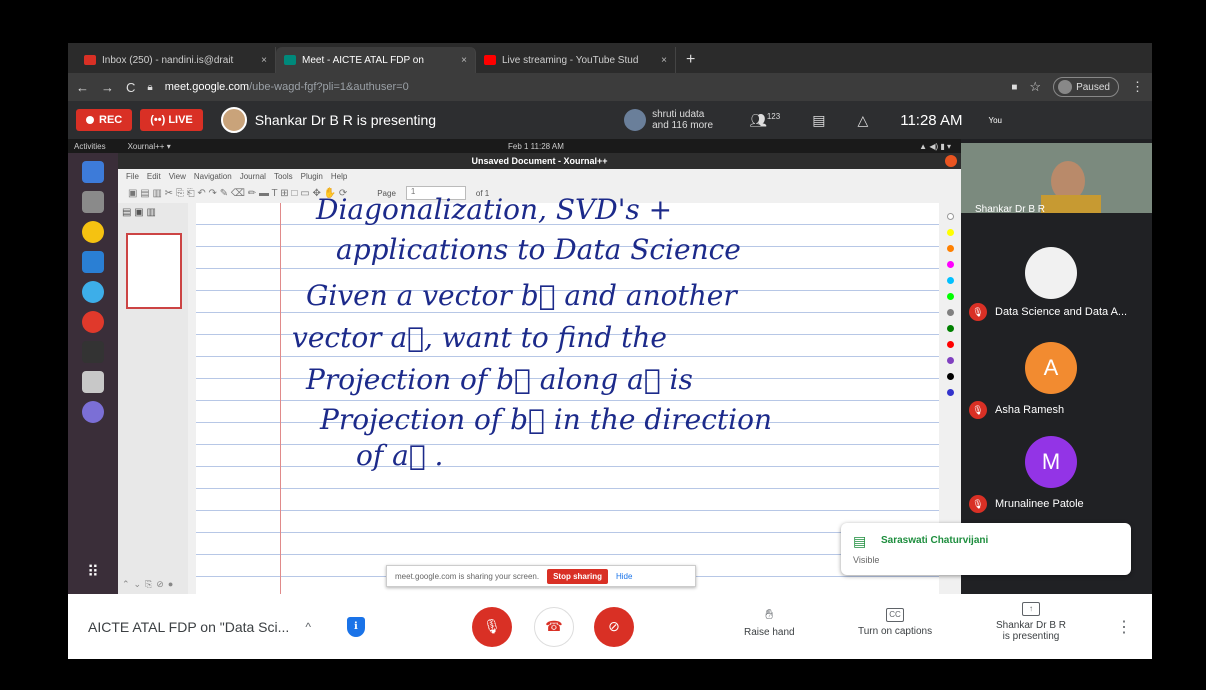 This screenshot has height=690, width=1206. Describe the element at coordinates (93, 232) in the screenshot. I see `rhythmbox-icon` at that location.